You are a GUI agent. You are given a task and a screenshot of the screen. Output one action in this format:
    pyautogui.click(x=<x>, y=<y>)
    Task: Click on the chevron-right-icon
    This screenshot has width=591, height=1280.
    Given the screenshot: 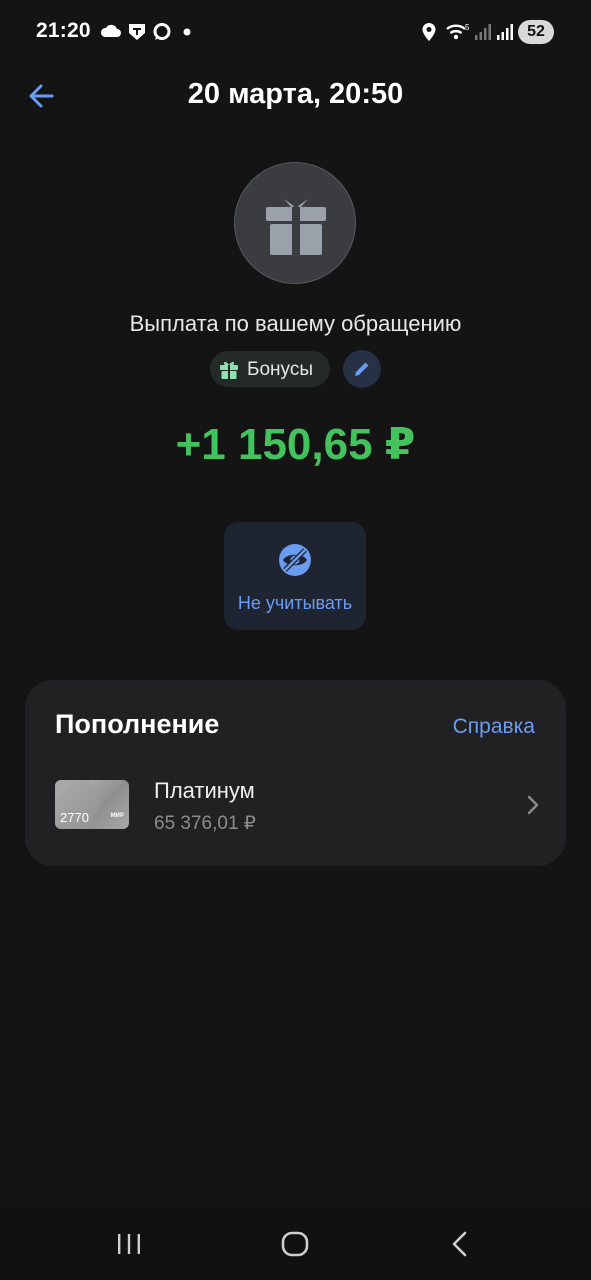 What is the action you would take?
    pyautogui.click(x=533, y=805)
    